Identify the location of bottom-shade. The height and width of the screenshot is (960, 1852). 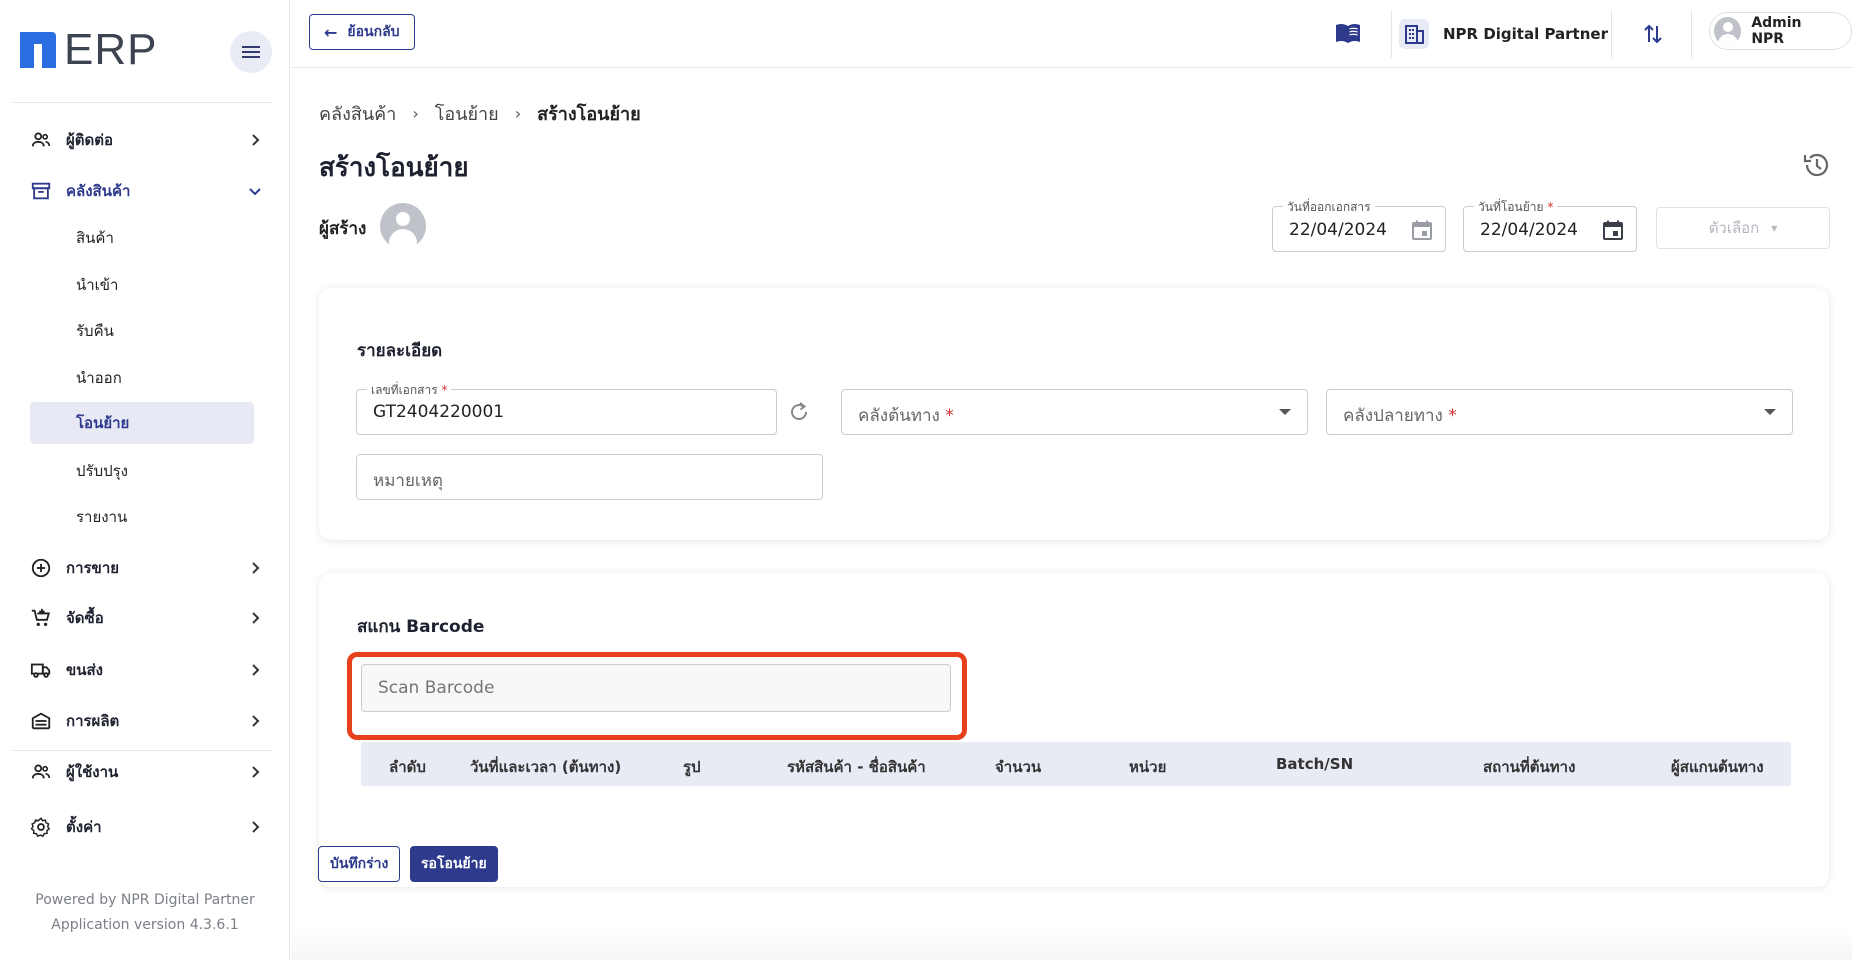
(1071, 945).